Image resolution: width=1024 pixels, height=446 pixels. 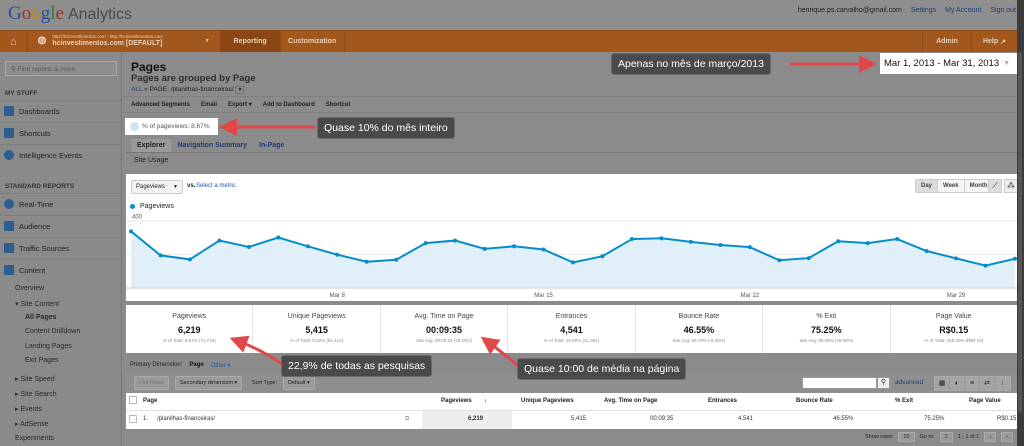 I want to click on metric-selector: Pageviews ▼, so click(x=157, y=187).